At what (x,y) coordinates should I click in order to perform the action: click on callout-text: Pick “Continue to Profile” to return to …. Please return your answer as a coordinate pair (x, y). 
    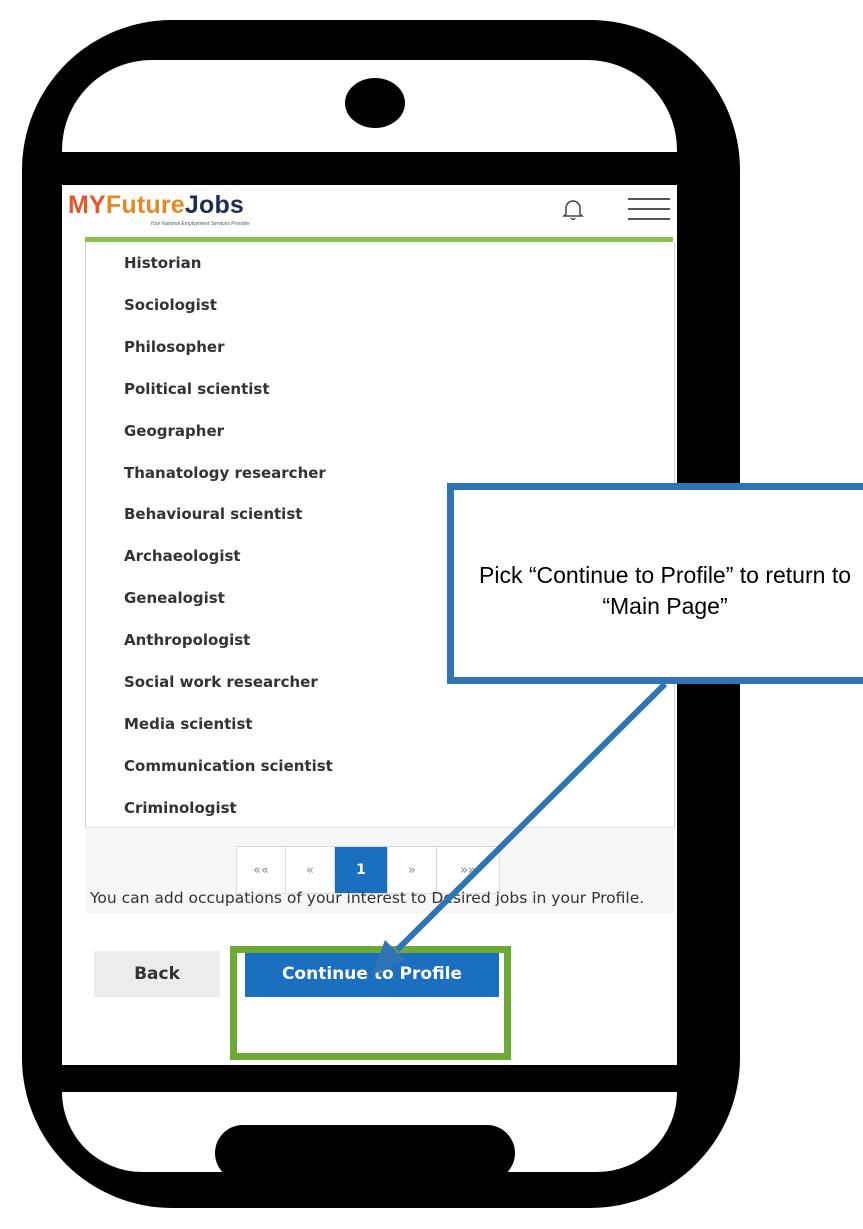
    Looking at the image, I should click on (665, 590).